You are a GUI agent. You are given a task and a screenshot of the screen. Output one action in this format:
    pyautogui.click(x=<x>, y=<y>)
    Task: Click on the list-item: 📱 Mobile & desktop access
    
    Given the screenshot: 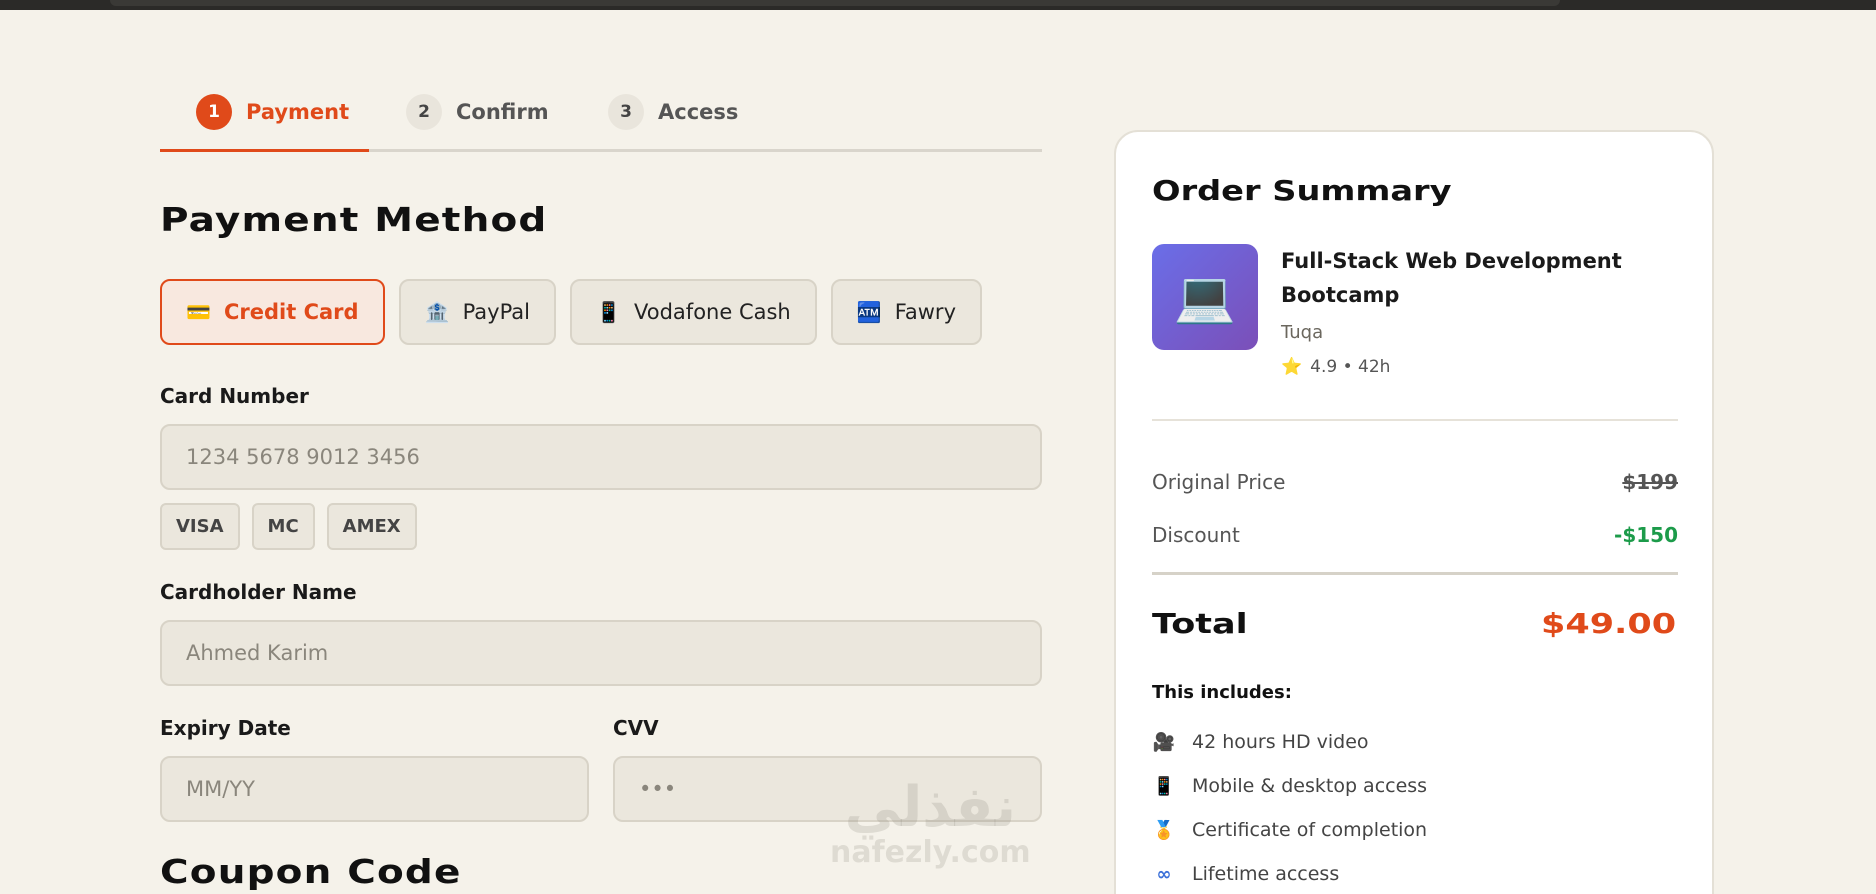 What is the action you would take?
    pyautogui.click(x=1289, y=786)
    